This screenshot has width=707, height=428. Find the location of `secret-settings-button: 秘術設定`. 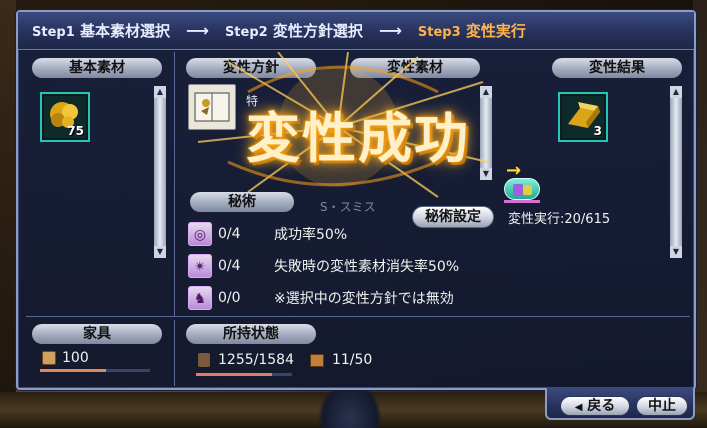

secret-settings-button: 秘術設定 is located at coordinates (453, 217).